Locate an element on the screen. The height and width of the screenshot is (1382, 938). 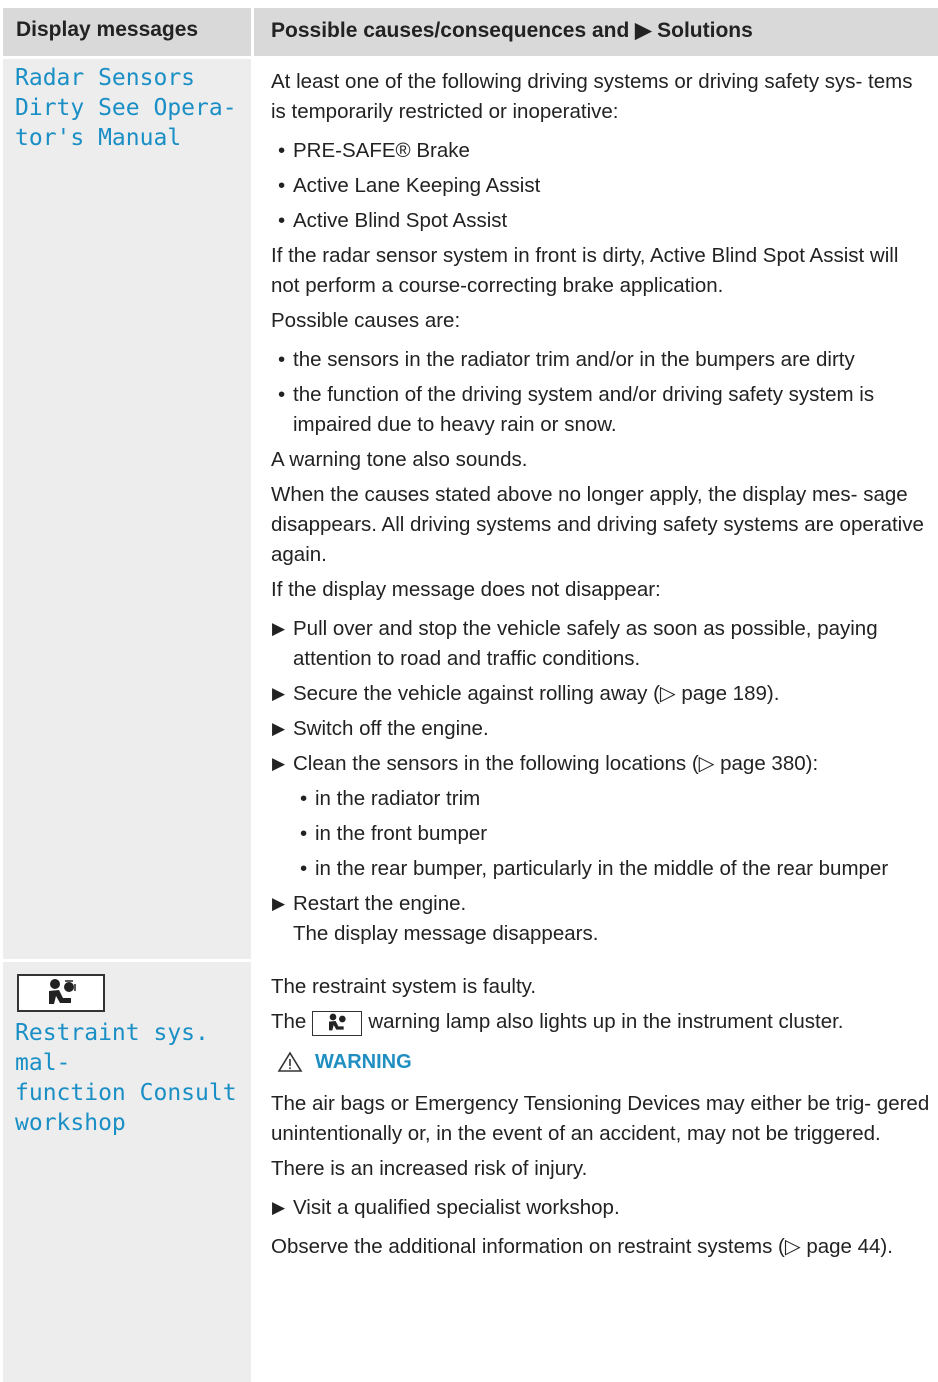
message-line: function Consult is located at coordinates (126, 1093).